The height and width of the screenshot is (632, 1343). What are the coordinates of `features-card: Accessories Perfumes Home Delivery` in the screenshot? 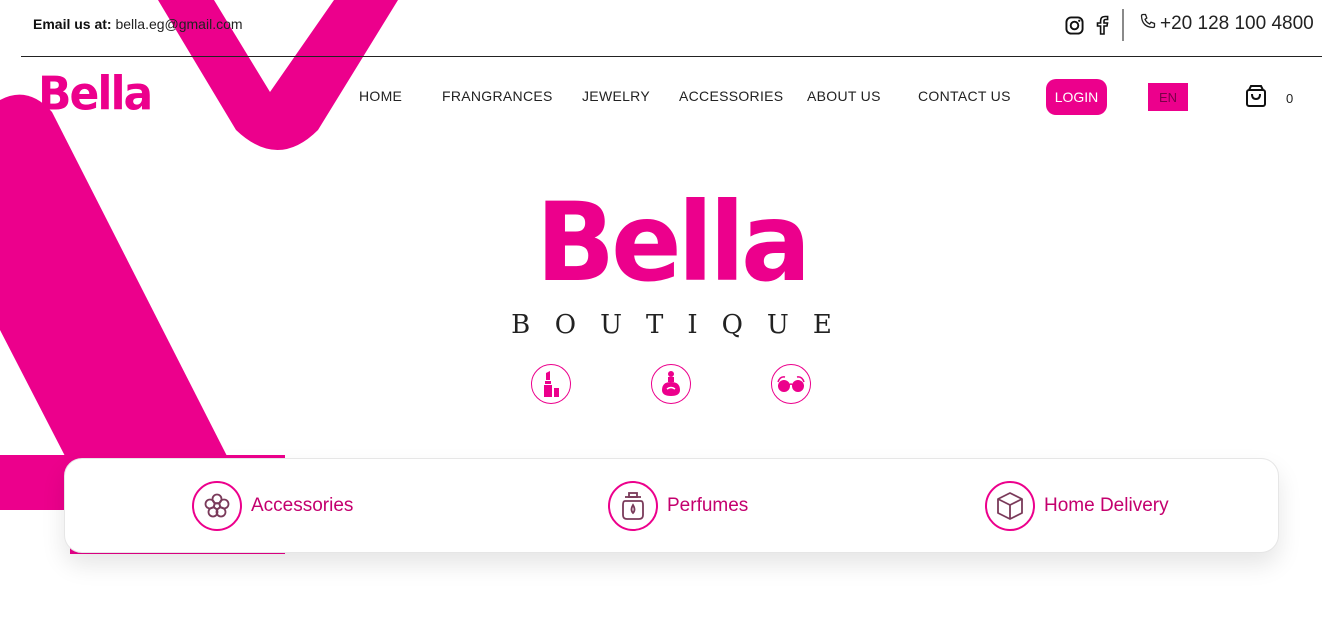 It's located at (671, 505).